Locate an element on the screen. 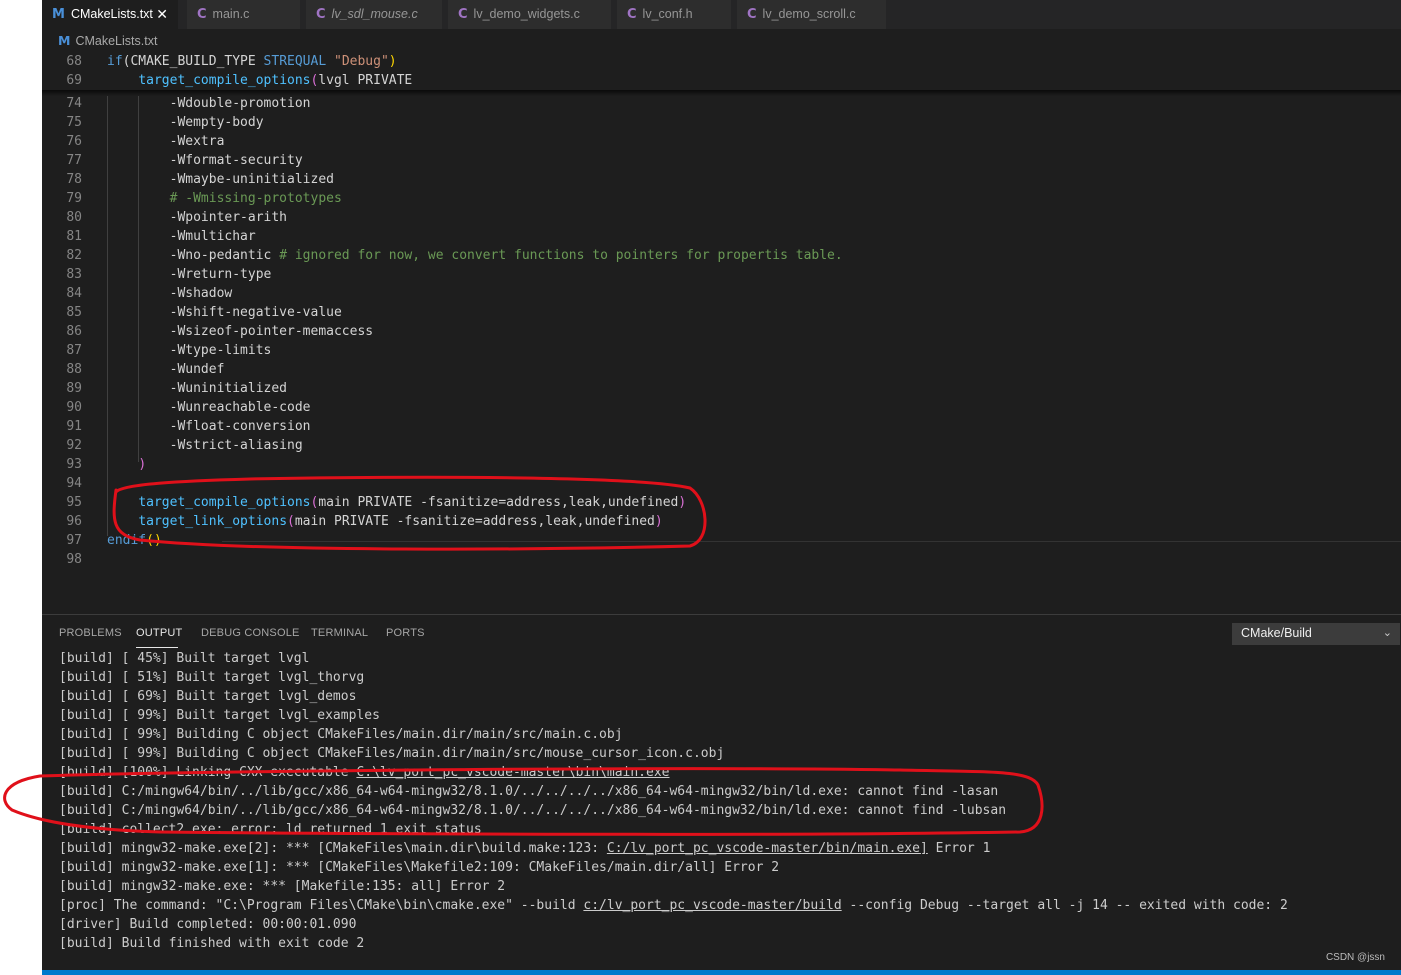 The width and height of the screenshot is (1401, 975). code-text: endif() is located at coordinates (134, 540).